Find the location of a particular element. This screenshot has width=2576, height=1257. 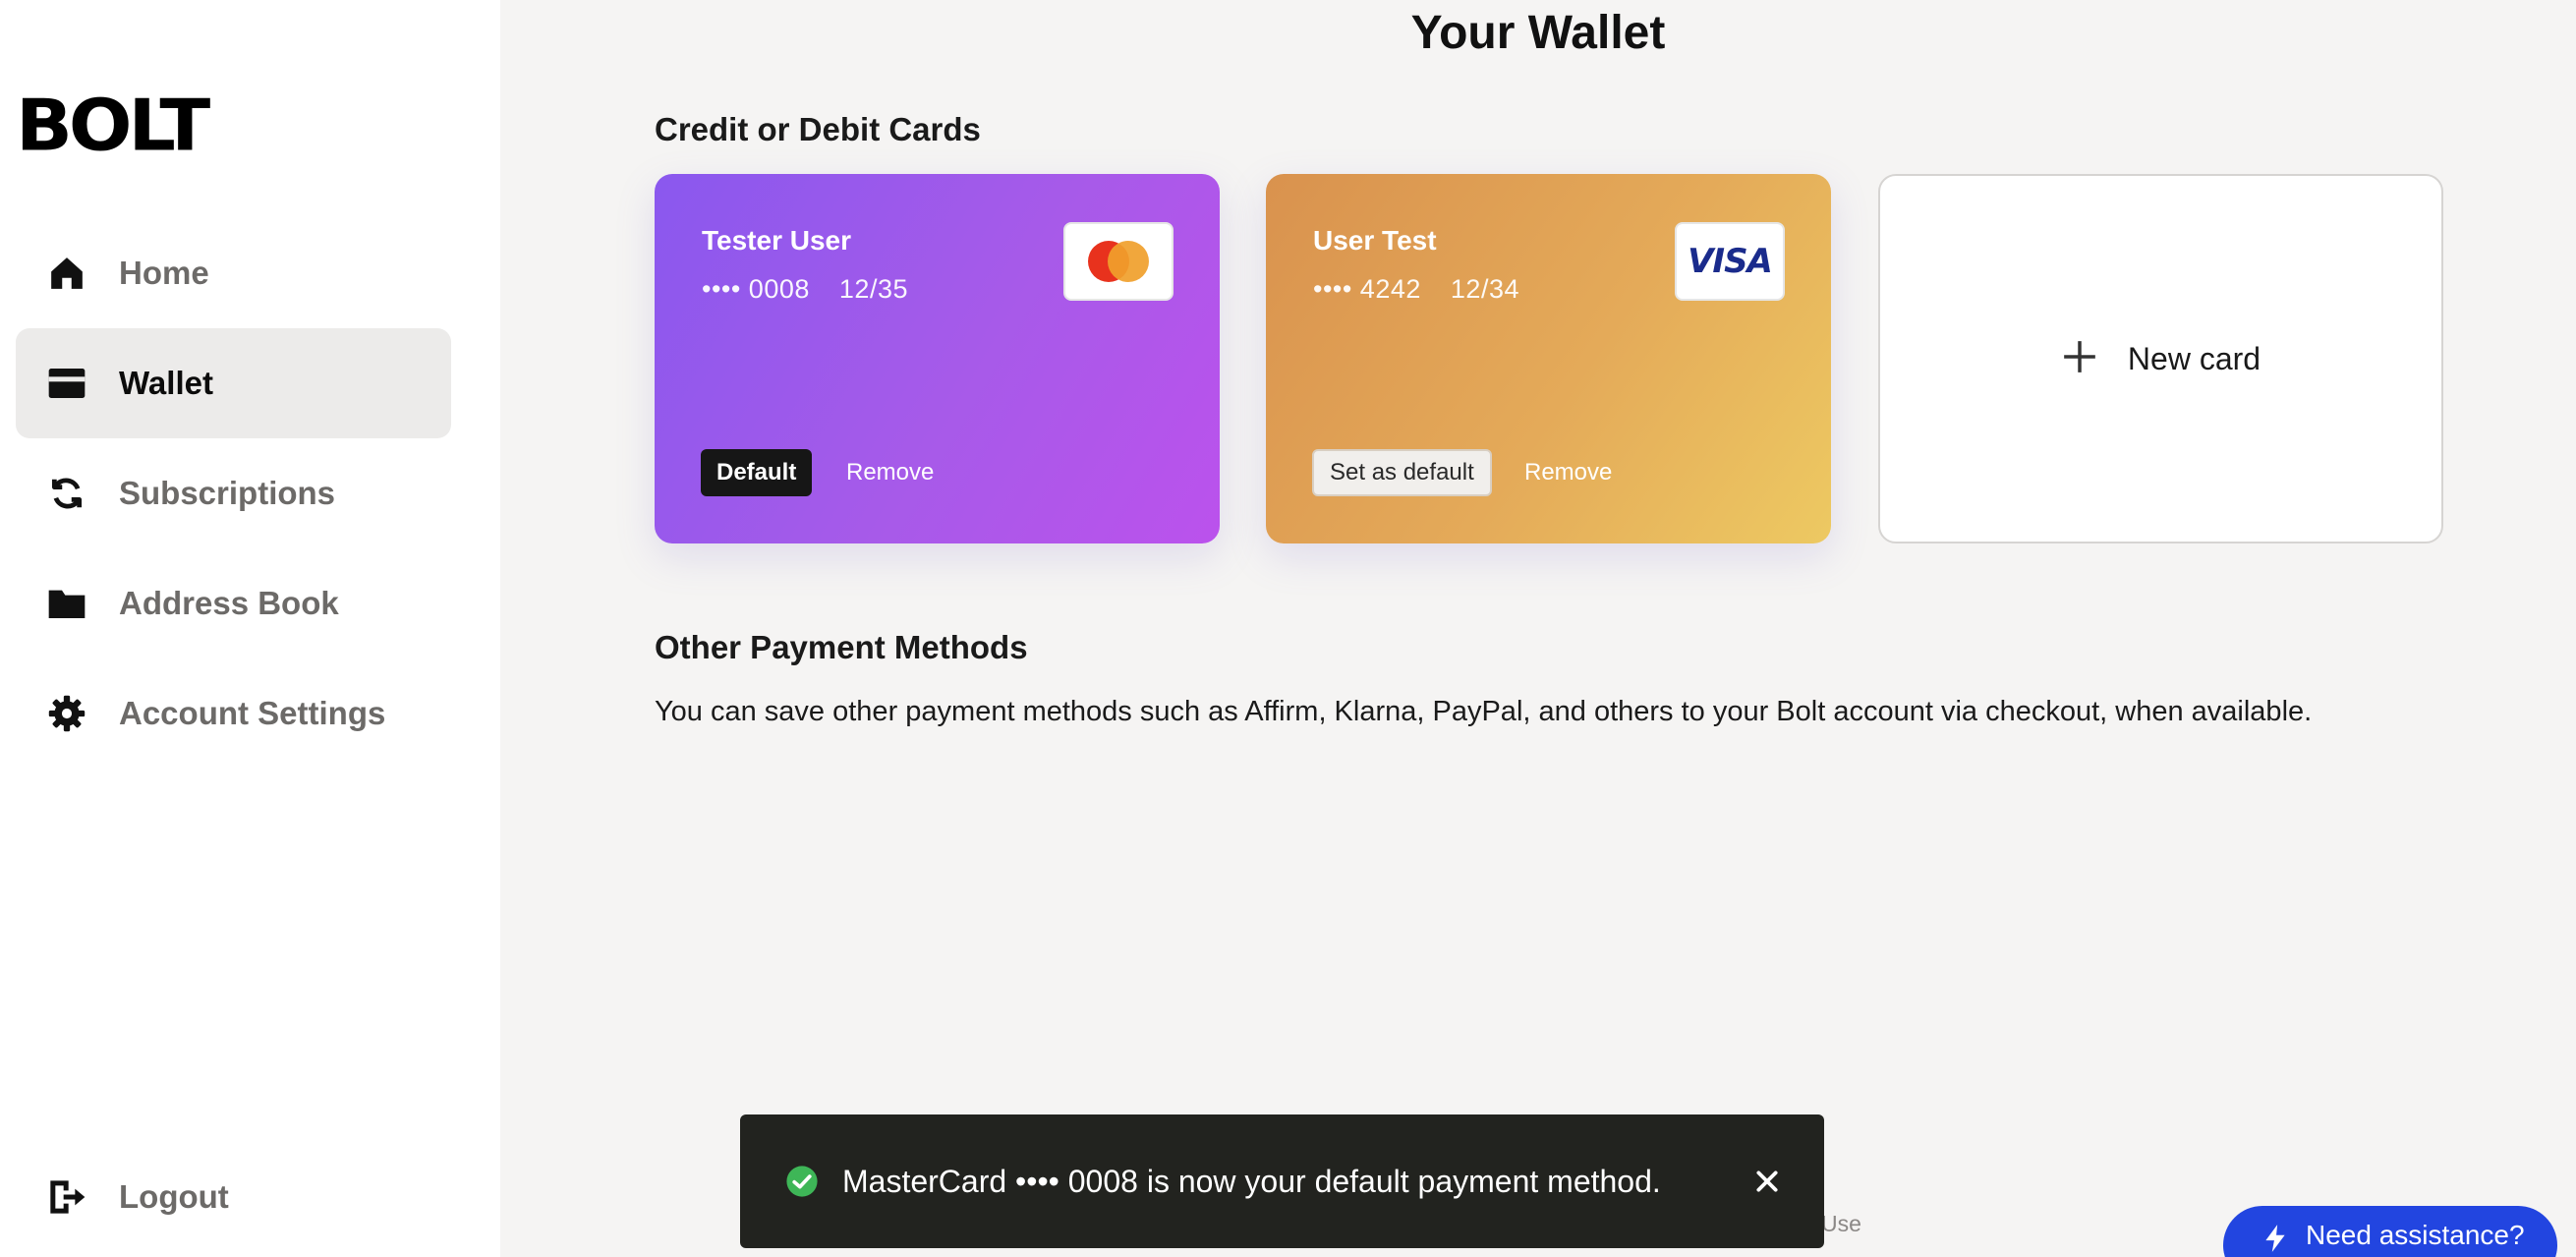

sidebar-item-wallet: Wallet is located at coordinates (234, 383).